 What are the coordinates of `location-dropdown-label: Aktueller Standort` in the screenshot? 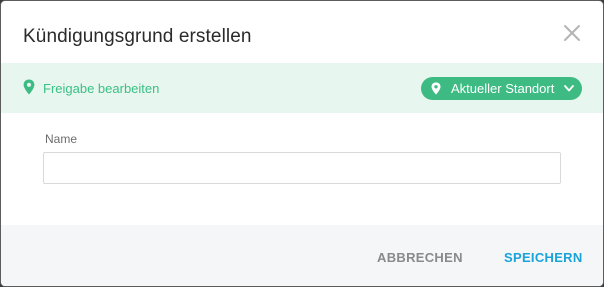 It's located at (503, 88).